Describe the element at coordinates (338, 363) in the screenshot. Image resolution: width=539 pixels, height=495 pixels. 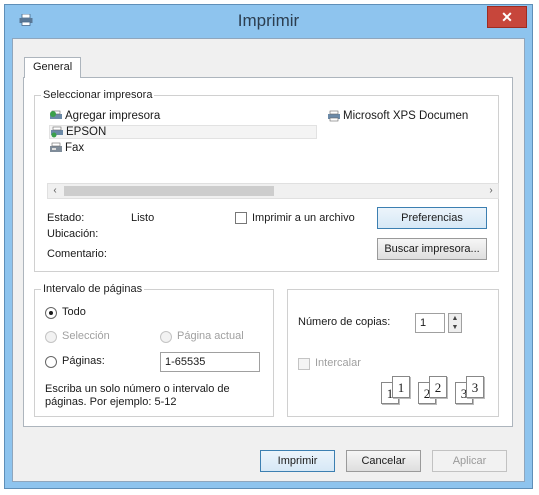
I see `collate-label: Intercalar` at that location.